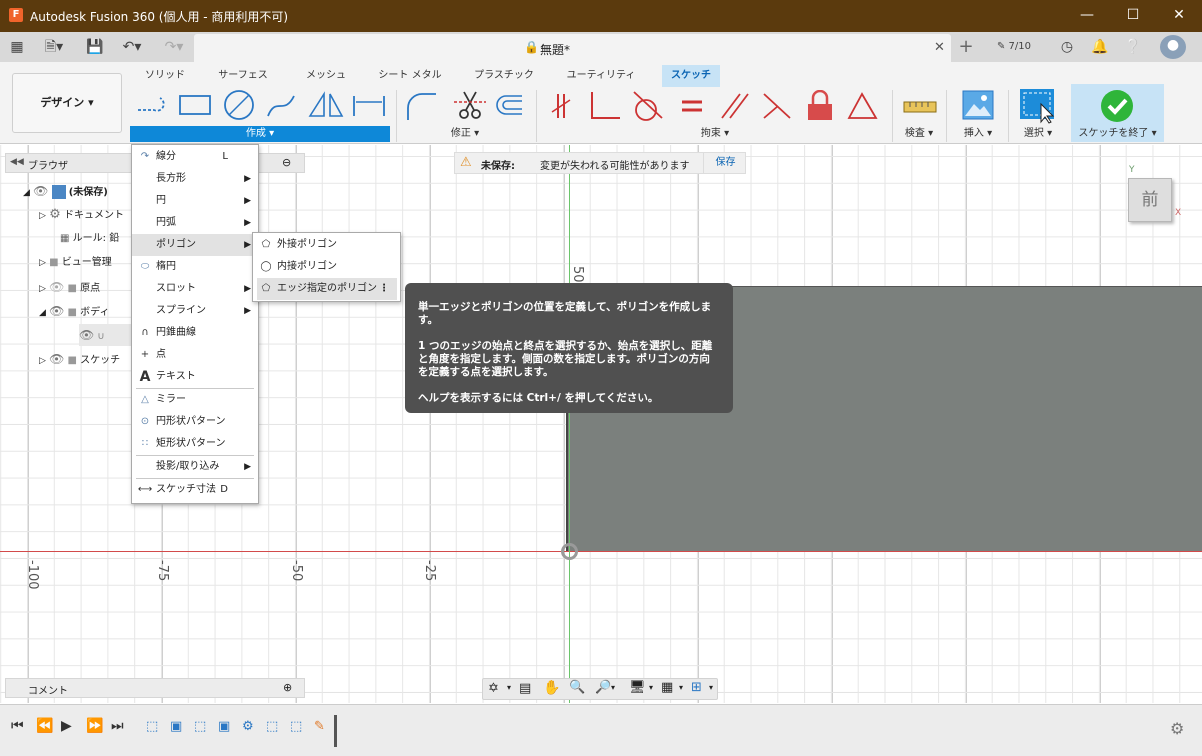 The height and width of the screenshot is (756, 1202). I want to click on close-tab-icon: ✕, so click(939, 47).